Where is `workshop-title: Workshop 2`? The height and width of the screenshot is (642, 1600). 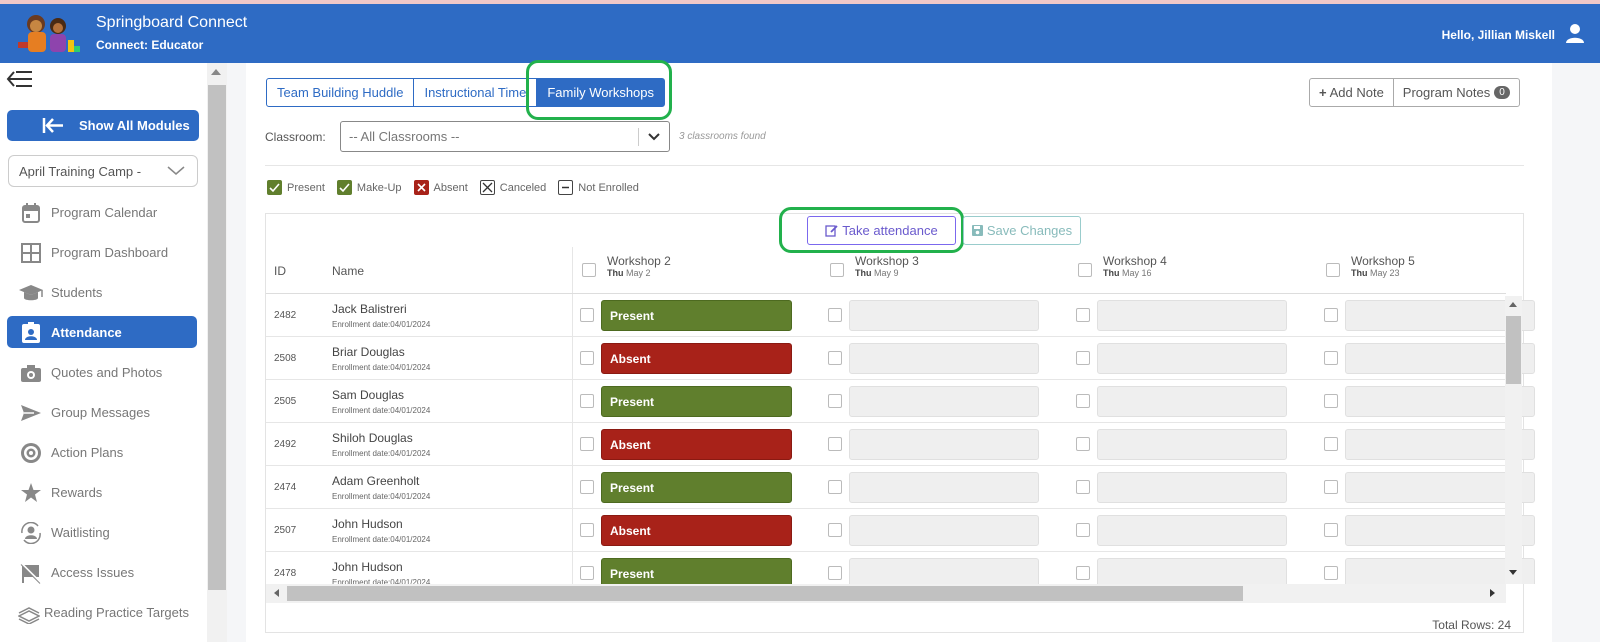
workshop-title: Workshop 2 is located at coordinates (639, 261).